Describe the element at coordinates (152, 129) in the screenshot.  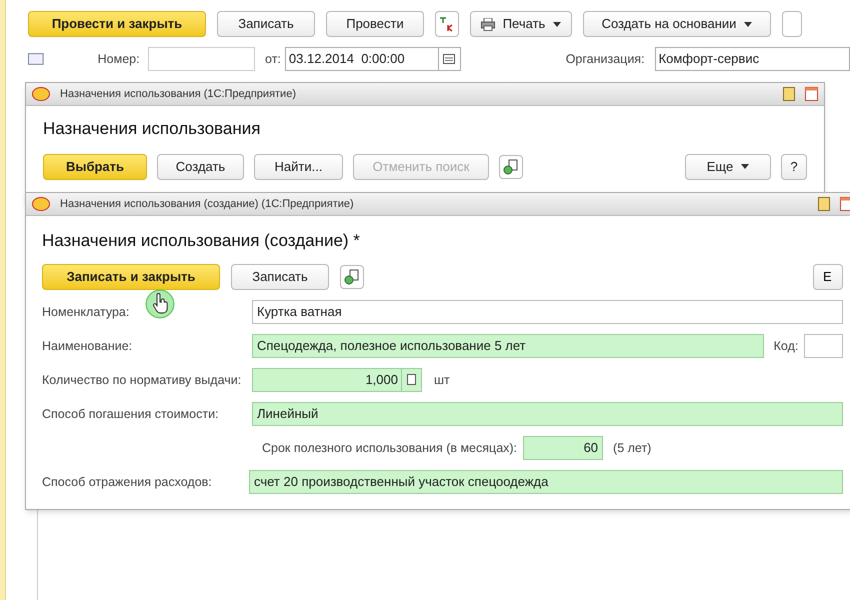
I see `window-heading: Назначения использования` at that location.